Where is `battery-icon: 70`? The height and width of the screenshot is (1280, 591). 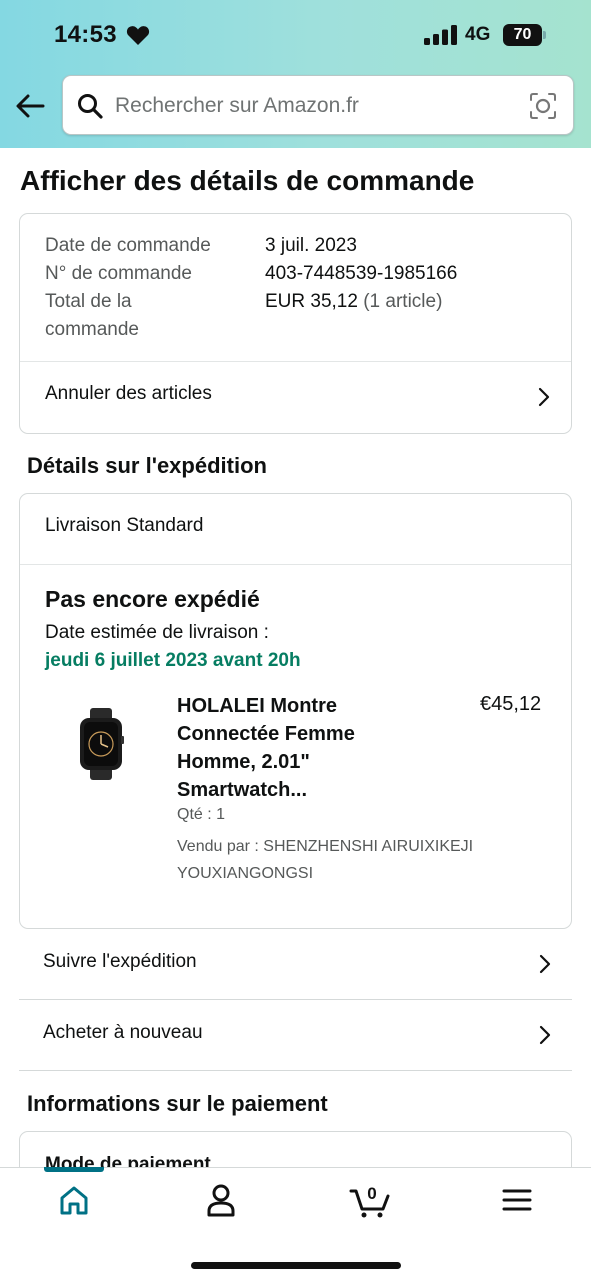 battery-icon: 70 is located at coordinates (525, 35).